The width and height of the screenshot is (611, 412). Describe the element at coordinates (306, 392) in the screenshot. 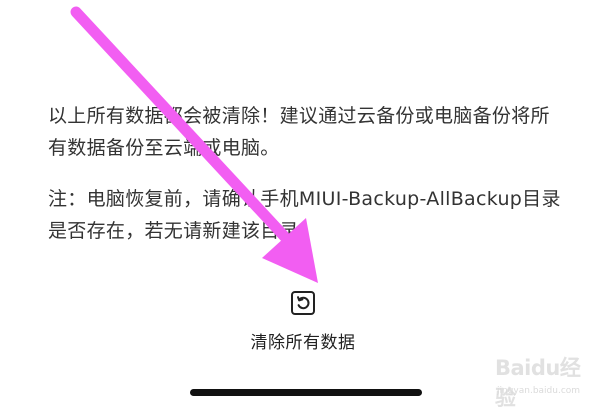

I see `home-indicator` at that location.